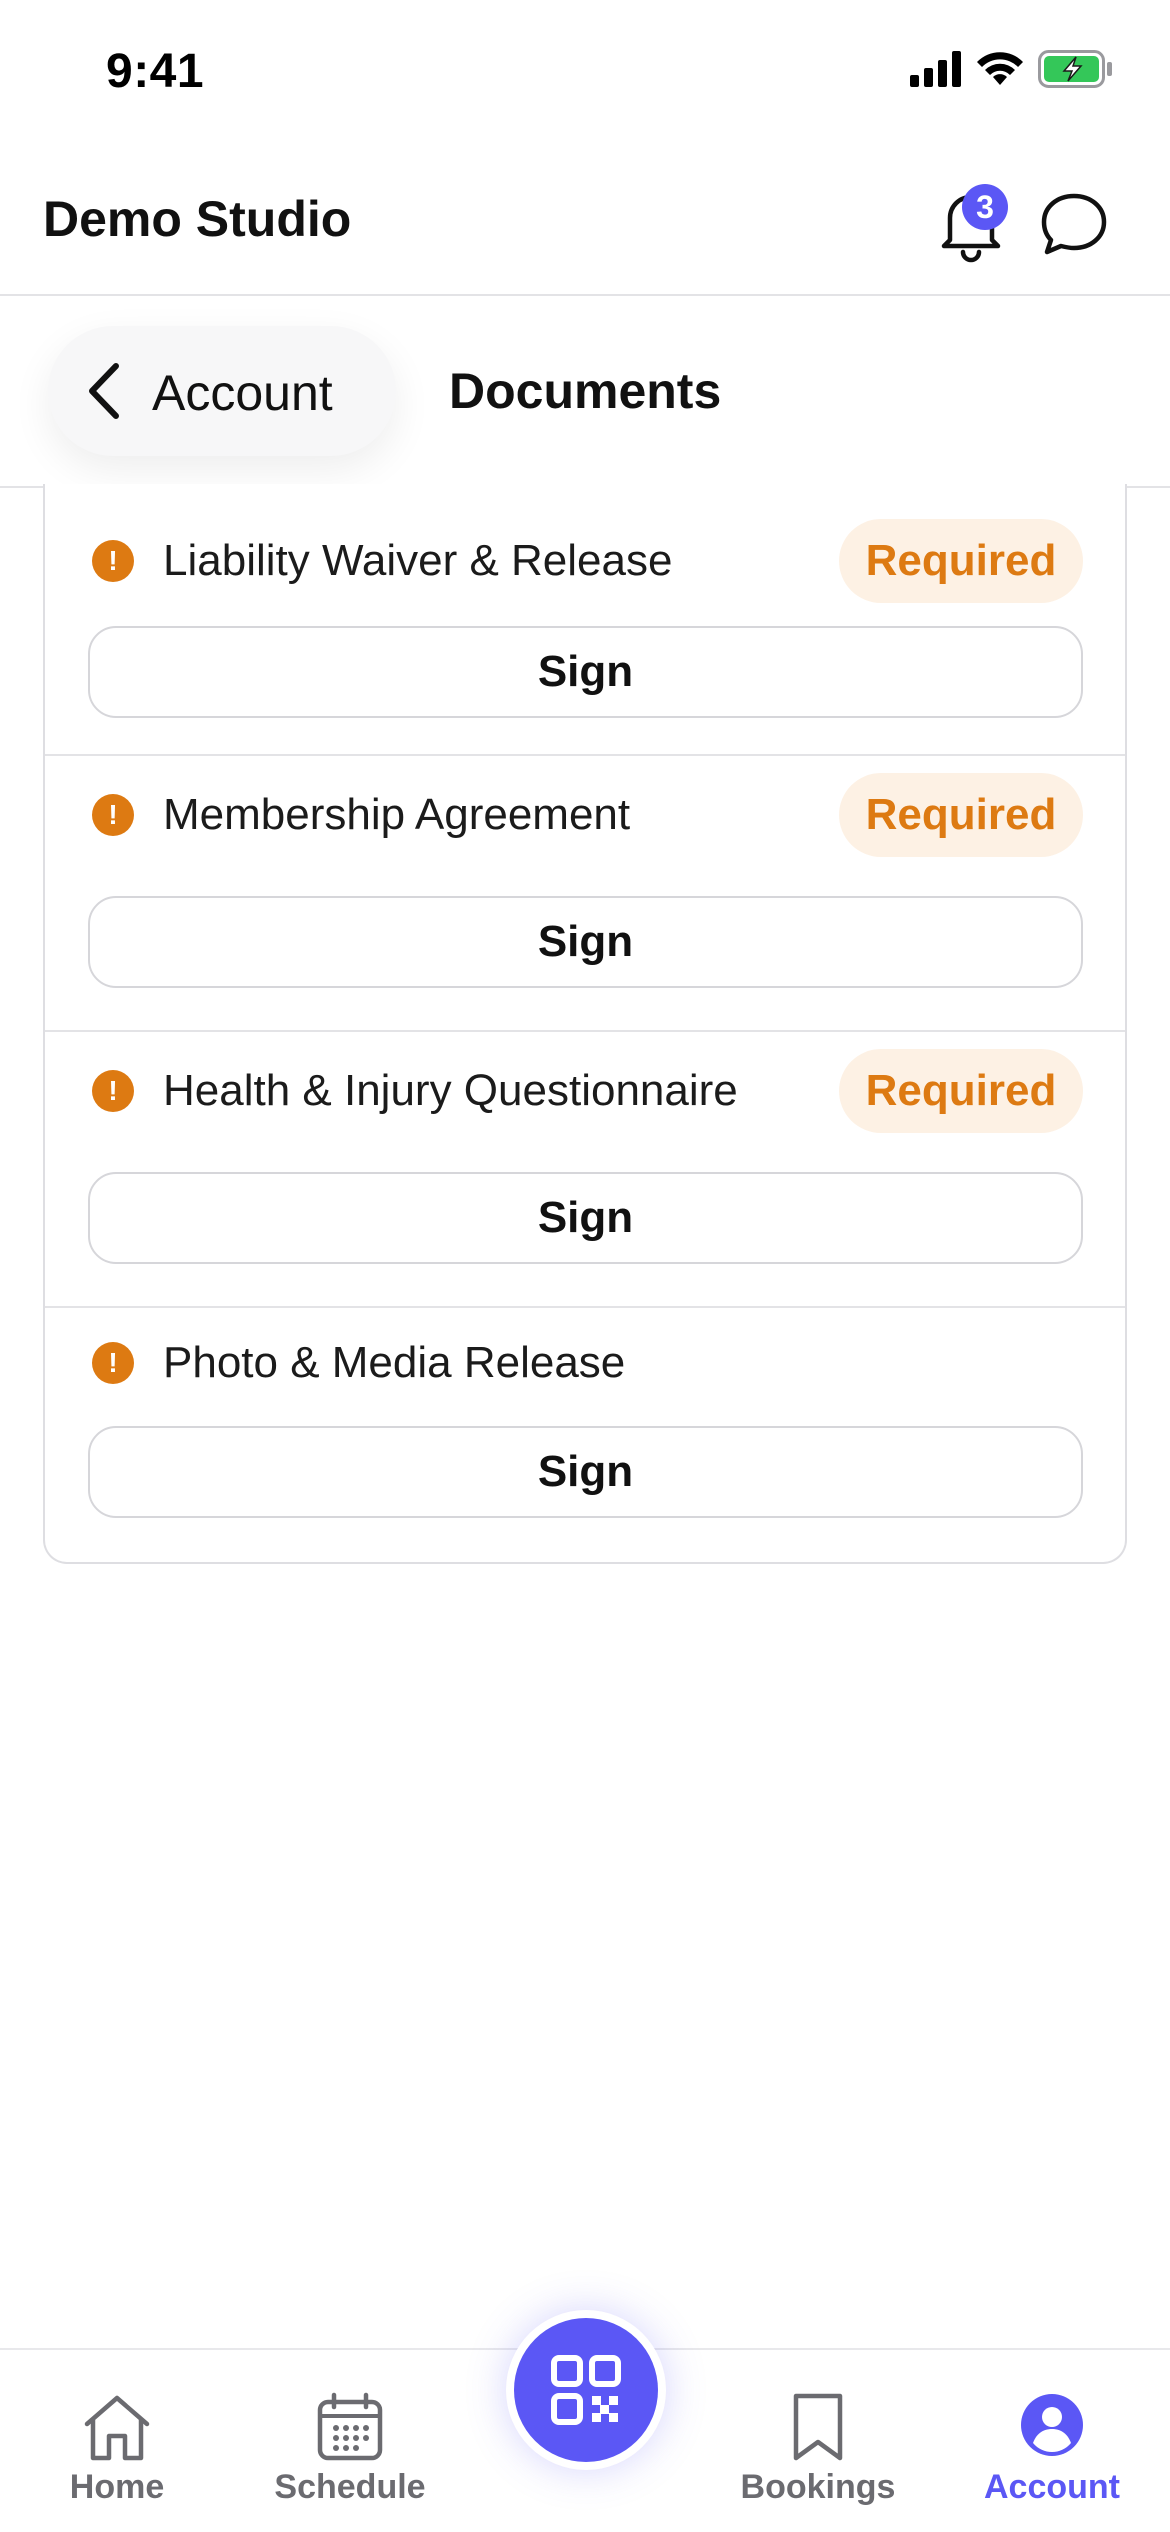 This screenshot has height=2532, width=1170. I want to click on messages-button, so click(1074, 224).